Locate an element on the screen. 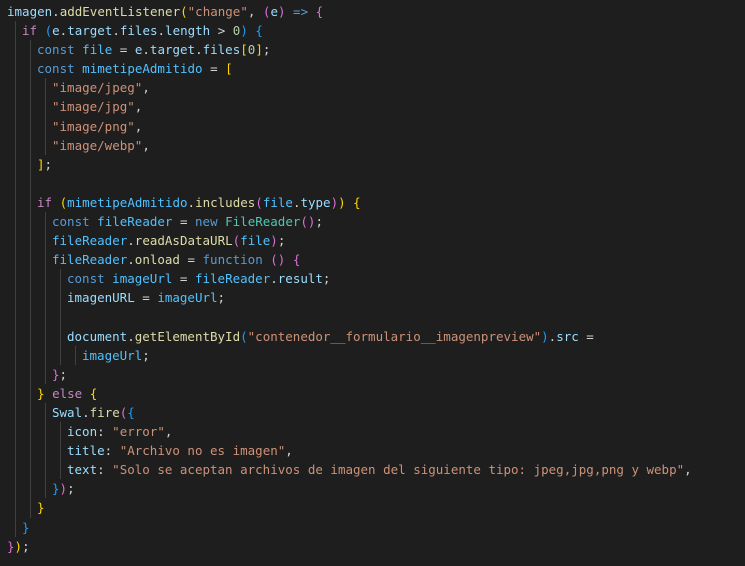 The height and width of the screenshot is (566, 745). code-token: imagenURL is located at coordinates (101, 298).